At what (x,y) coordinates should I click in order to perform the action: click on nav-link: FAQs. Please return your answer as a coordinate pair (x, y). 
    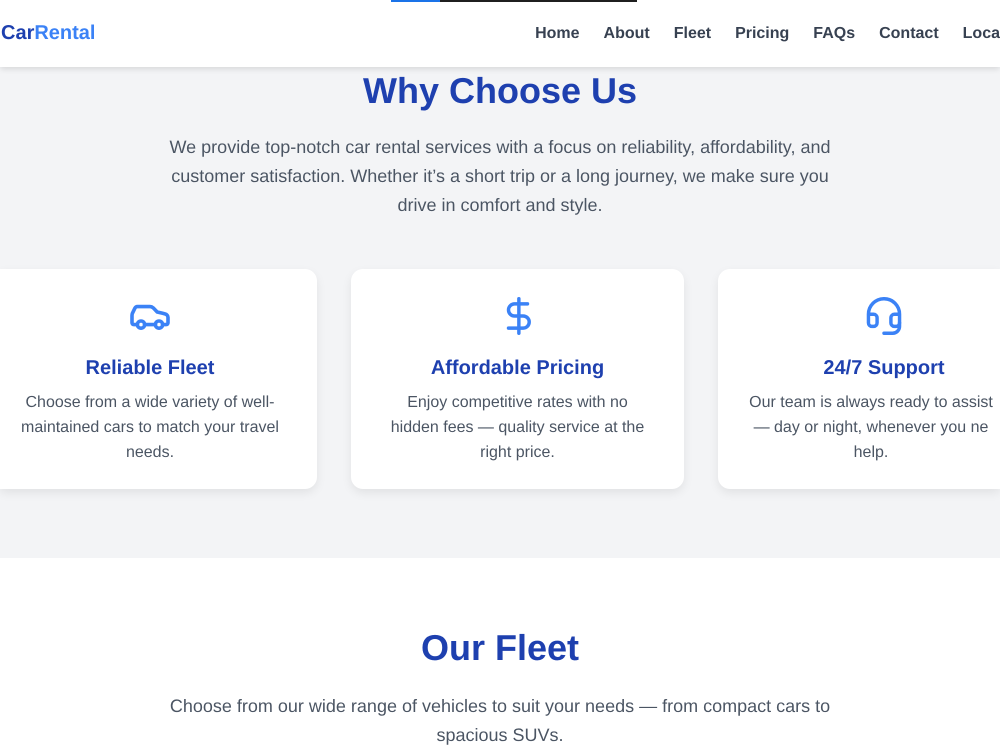
    Looking at the image, I should click on (834, 33).